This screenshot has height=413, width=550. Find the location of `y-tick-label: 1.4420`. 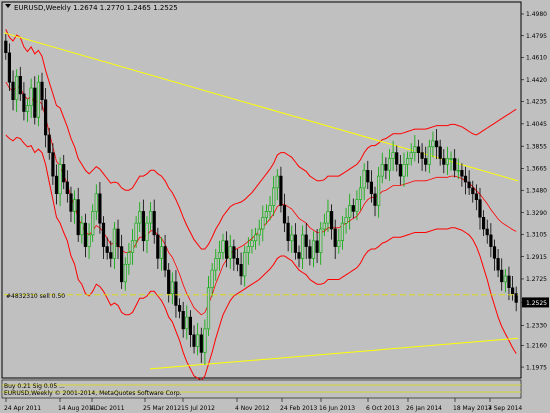

y-tick-label: 1.4420 is located at coordinates (536, 80).